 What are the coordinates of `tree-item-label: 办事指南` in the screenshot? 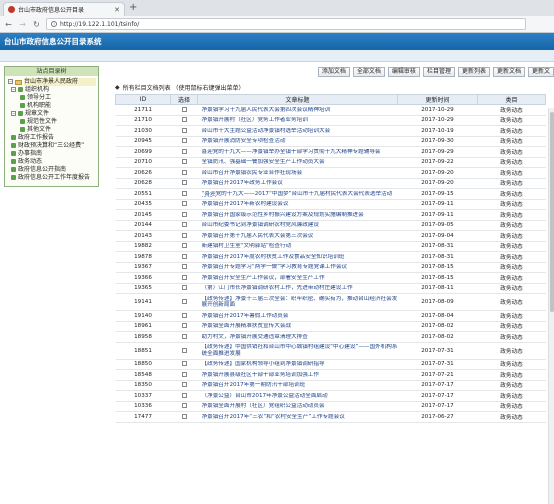 It's located at (57, 154).